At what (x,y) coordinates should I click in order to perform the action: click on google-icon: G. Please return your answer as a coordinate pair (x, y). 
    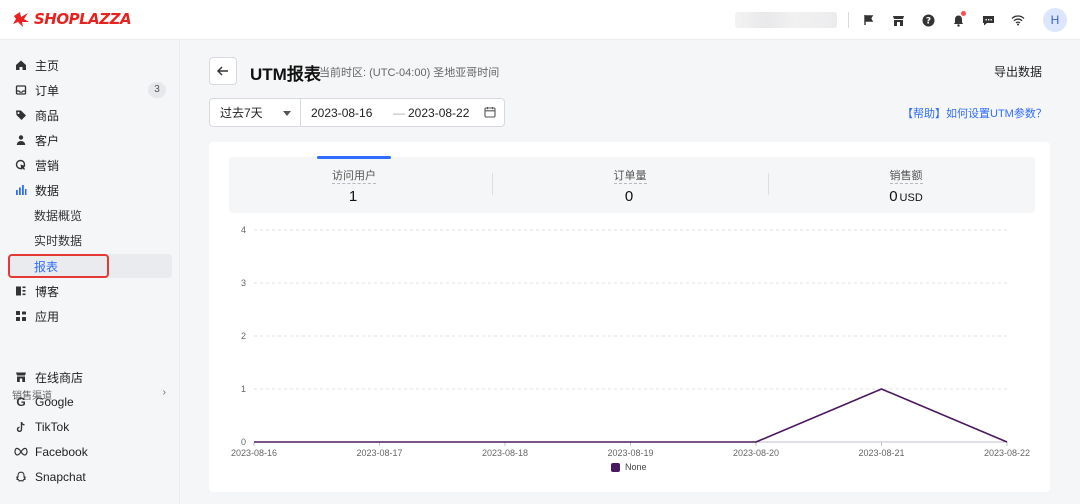
    Looking at the image, I should click on (21, 402).